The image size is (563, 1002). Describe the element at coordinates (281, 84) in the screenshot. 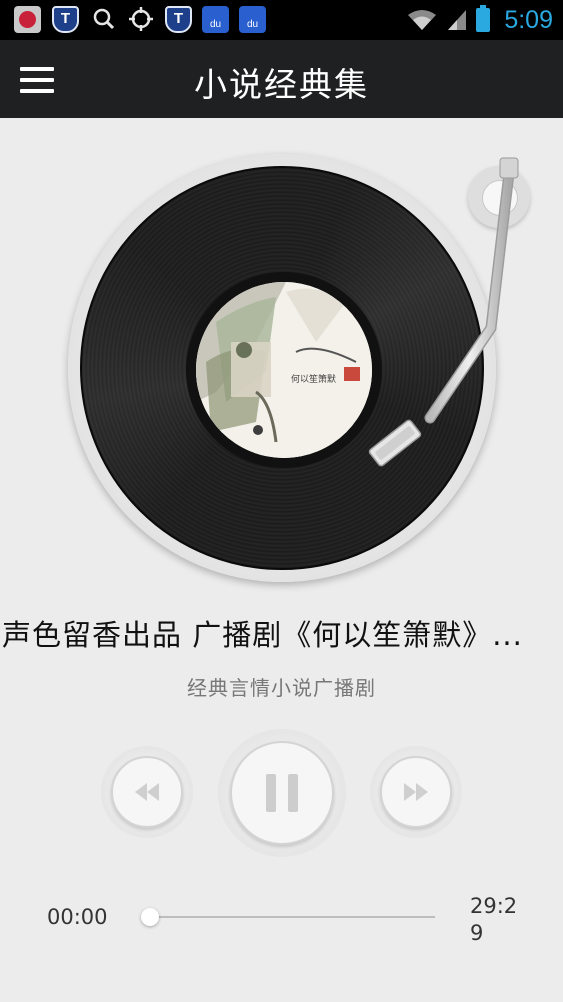

I see `page-title: 小说经典集` at that location.